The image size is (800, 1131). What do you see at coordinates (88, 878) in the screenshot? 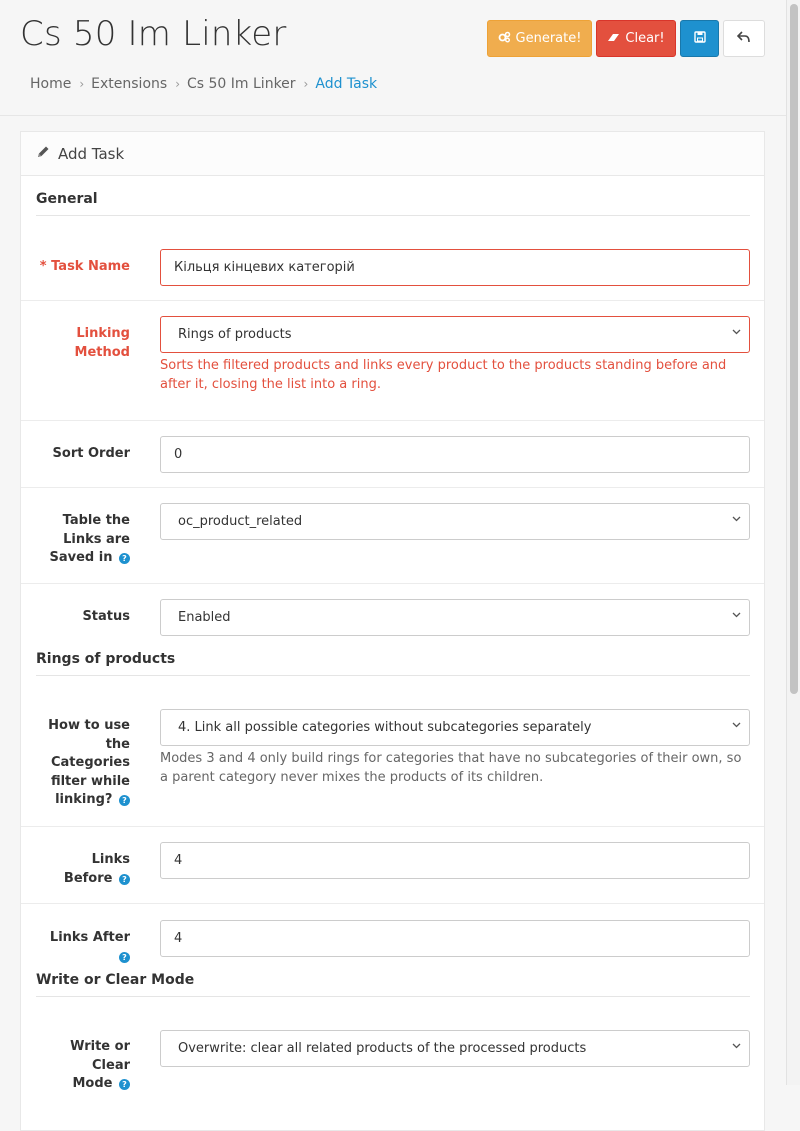
I see `links-before-label-line2: Before` at bounding box center [88, 878].